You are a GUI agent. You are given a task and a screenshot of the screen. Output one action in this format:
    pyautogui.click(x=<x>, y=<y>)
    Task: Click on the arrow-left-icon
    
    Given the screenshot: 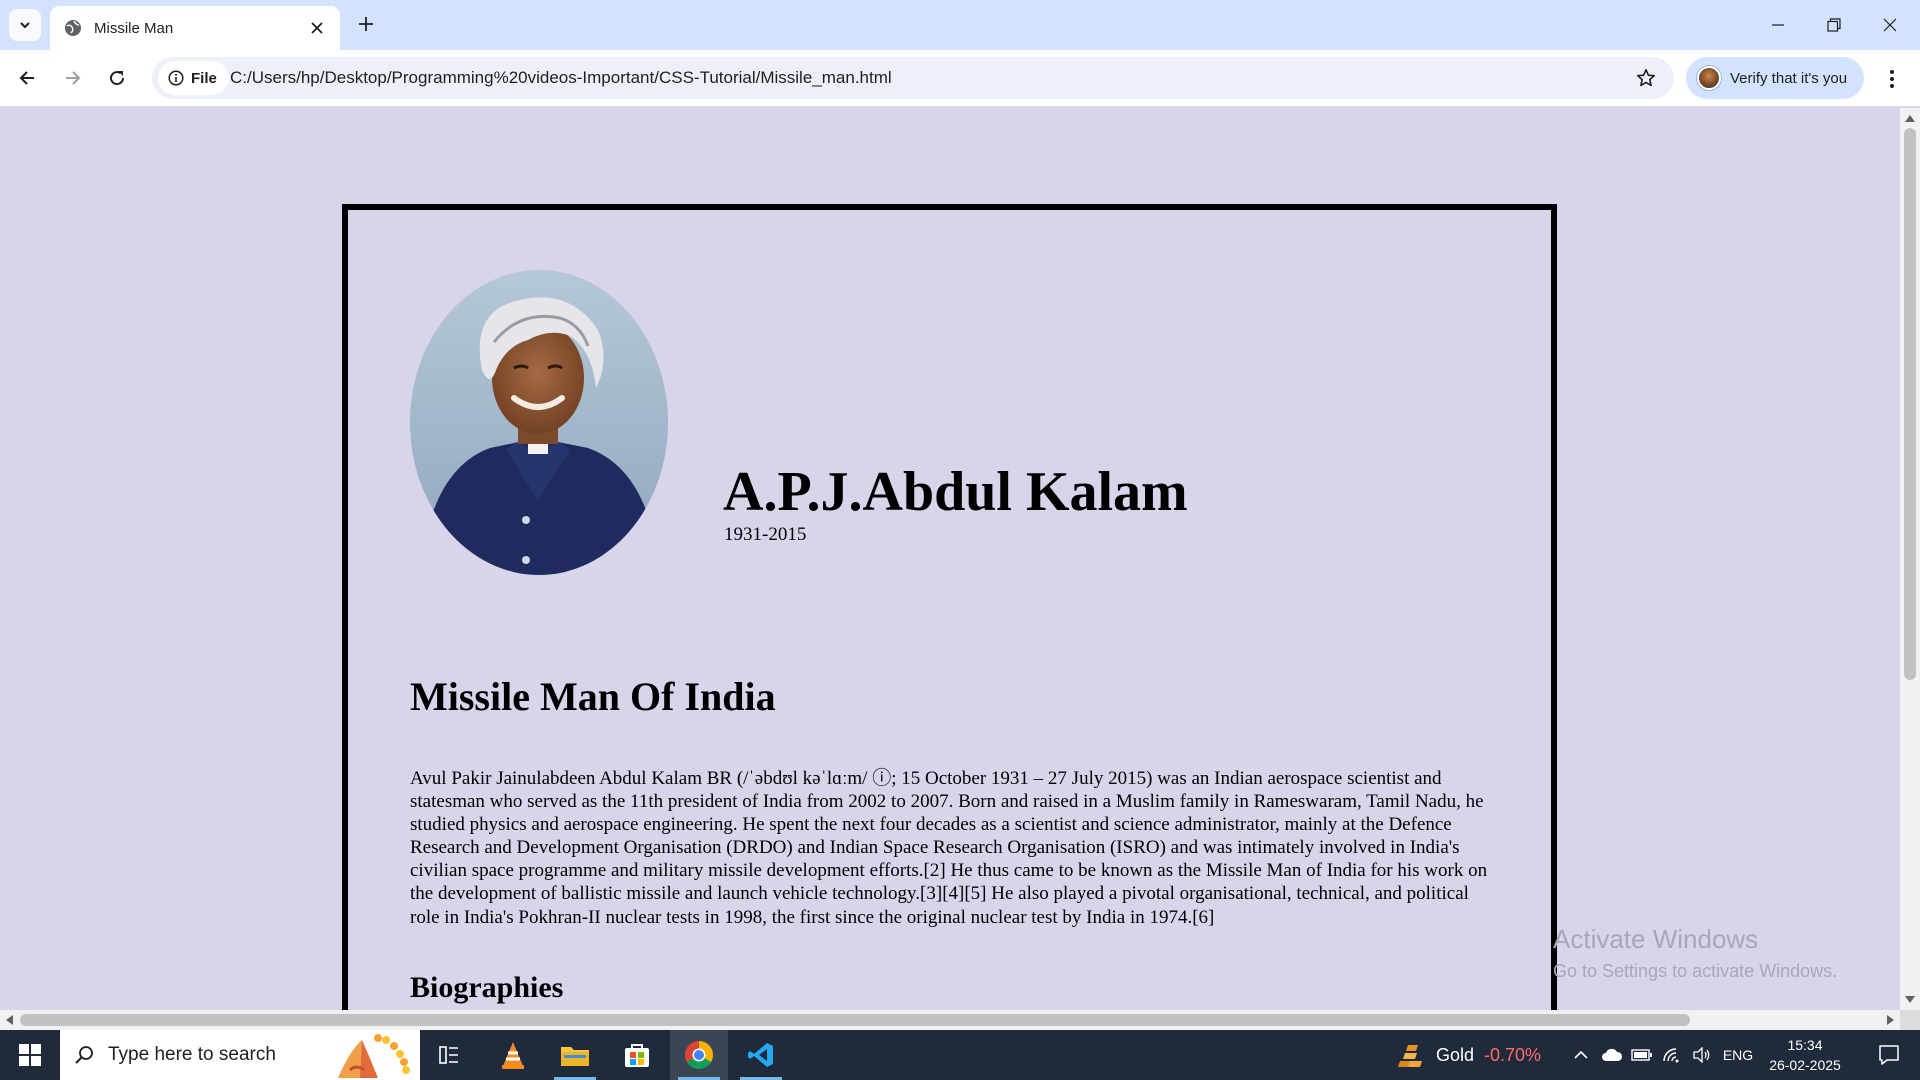 What is the action you would take?
    pyautogui.click(x=26, y=78)
    